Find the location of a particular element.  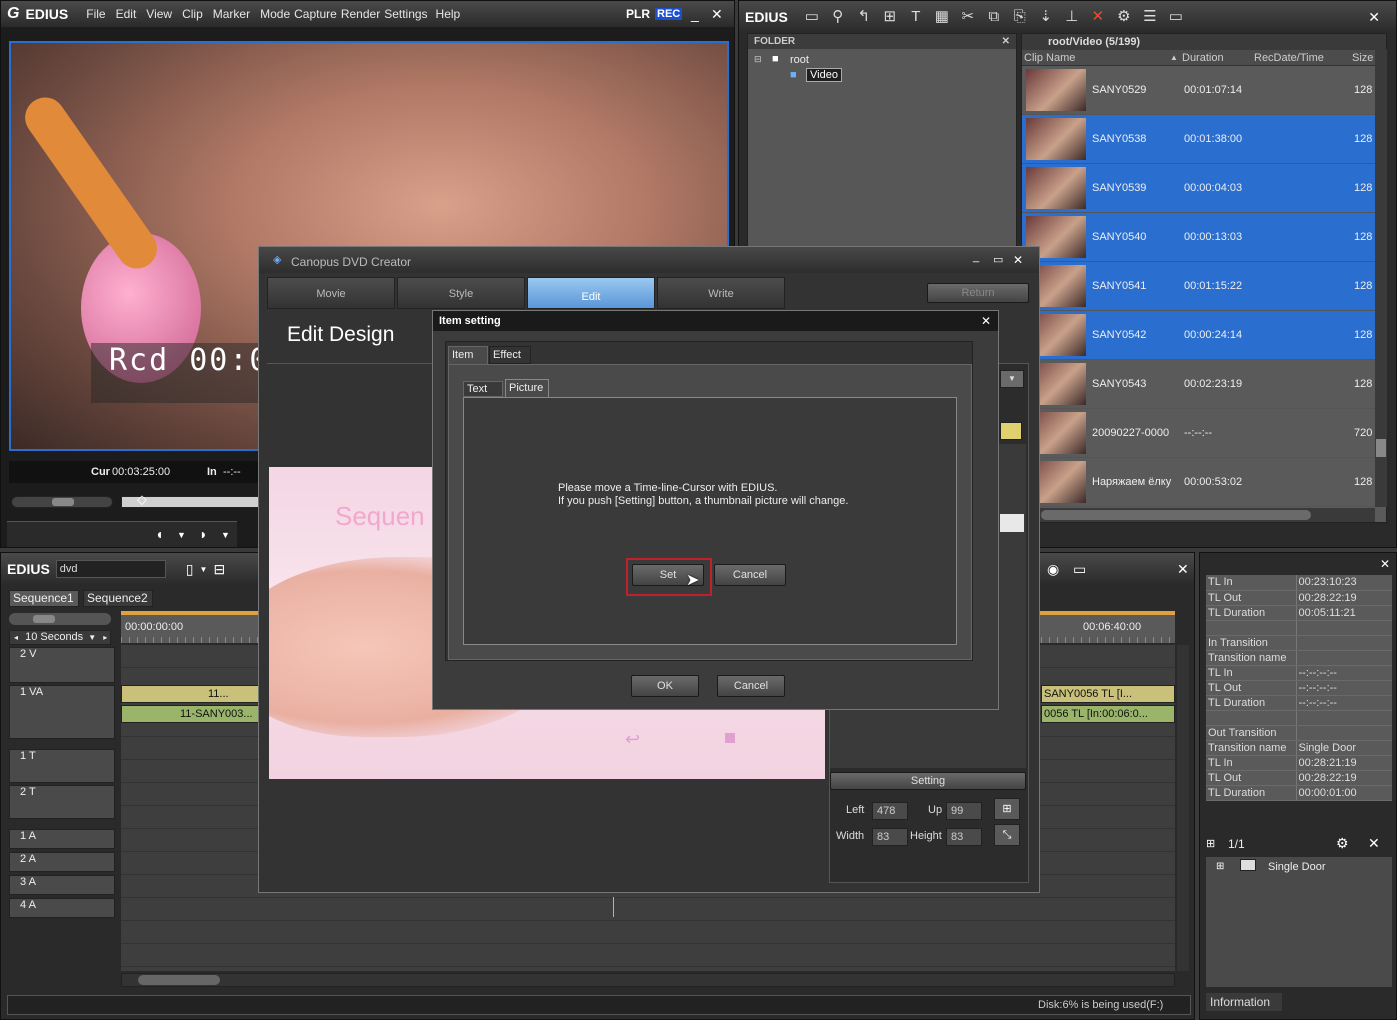

properties-icon: ⚙ is located at coordinates (1124, 17).